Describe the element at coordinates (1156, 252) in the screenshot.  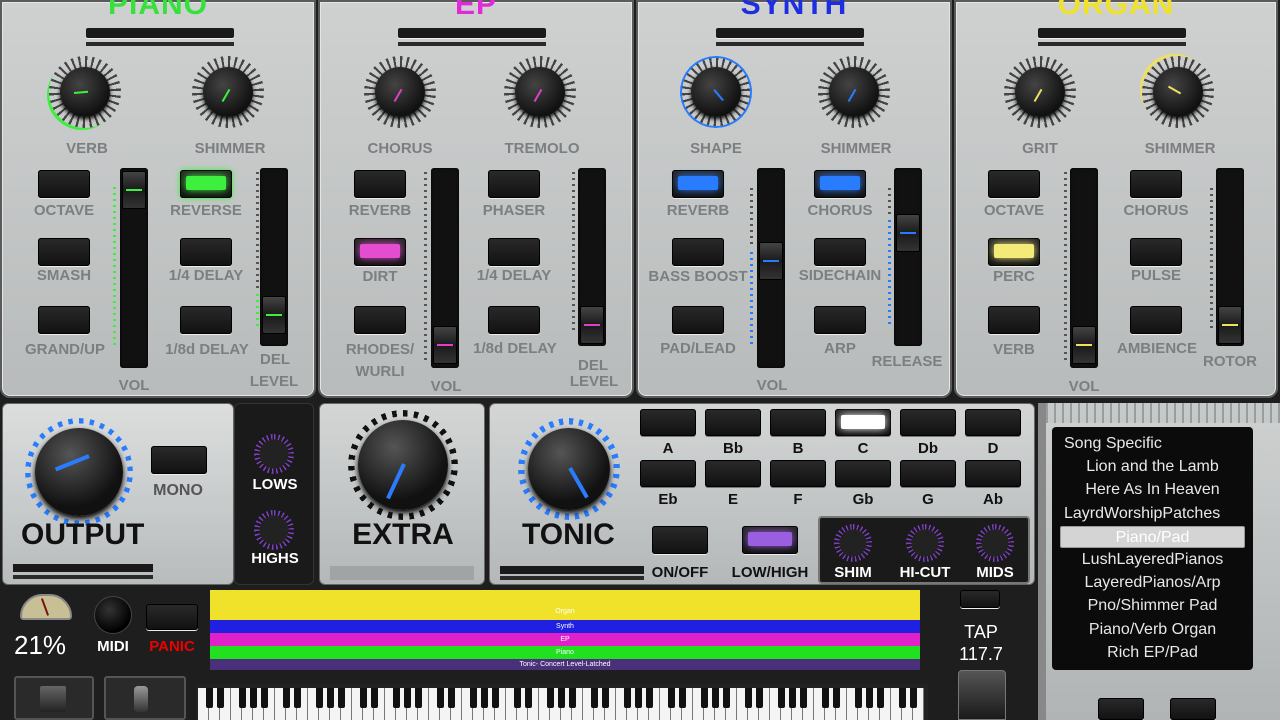
I see `pulse-button` at that location.